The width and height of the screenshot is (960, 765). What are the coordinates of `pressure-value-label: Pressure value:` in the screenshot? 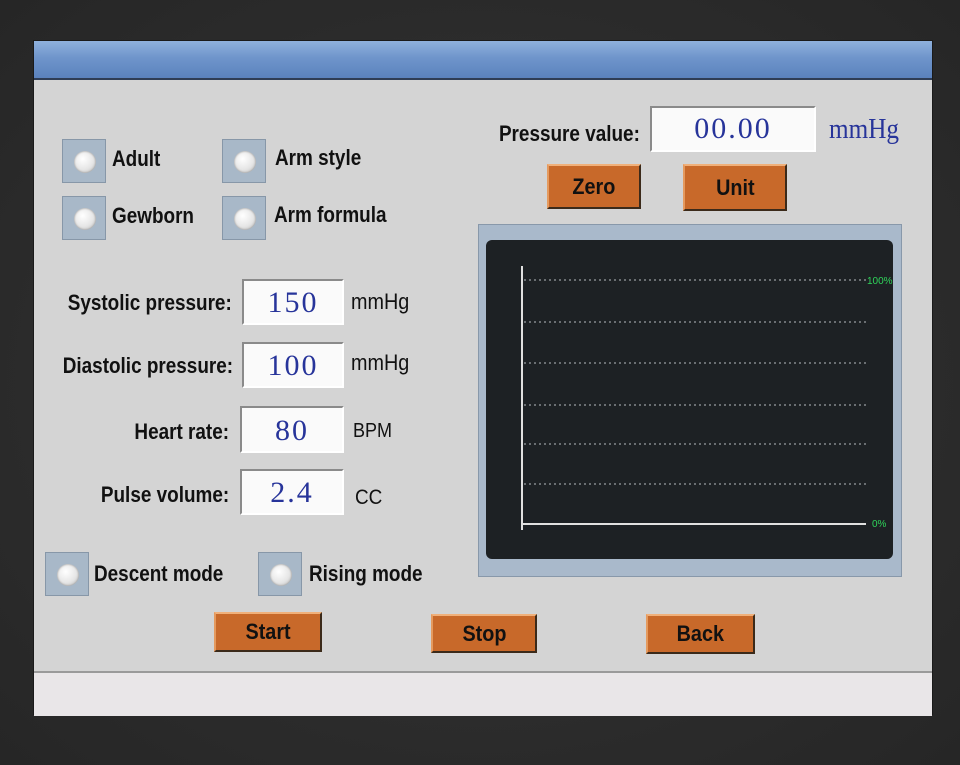 It's located at (569, 133).